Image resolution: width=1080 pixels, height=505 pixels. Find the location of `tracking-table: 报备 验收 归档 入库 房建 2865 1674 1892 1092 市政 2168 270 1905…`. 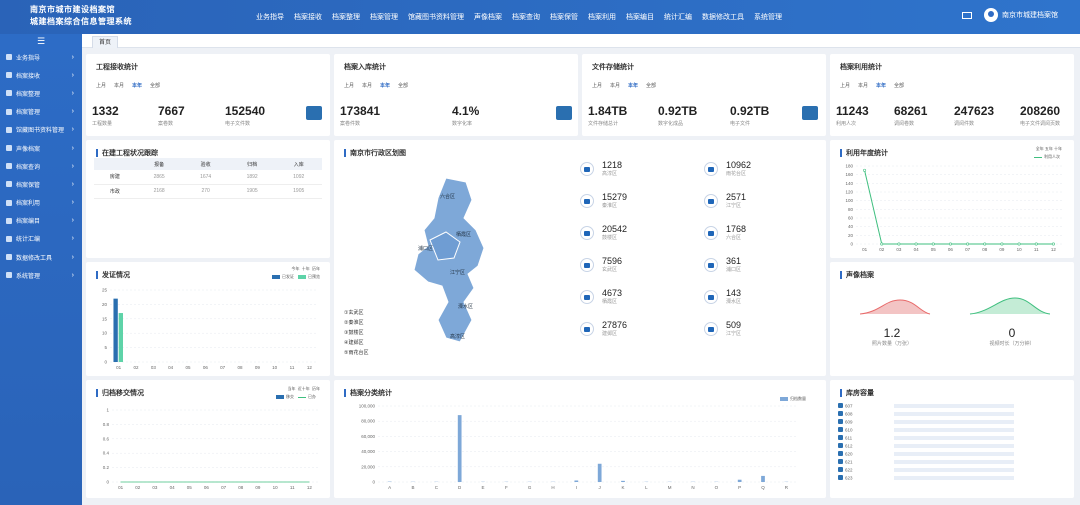

tracking-table: 报备 验收 归档 入库 房建 2865 1674 1892 1092 市政 2168 270 1905… is located at coordinates (208, 178).